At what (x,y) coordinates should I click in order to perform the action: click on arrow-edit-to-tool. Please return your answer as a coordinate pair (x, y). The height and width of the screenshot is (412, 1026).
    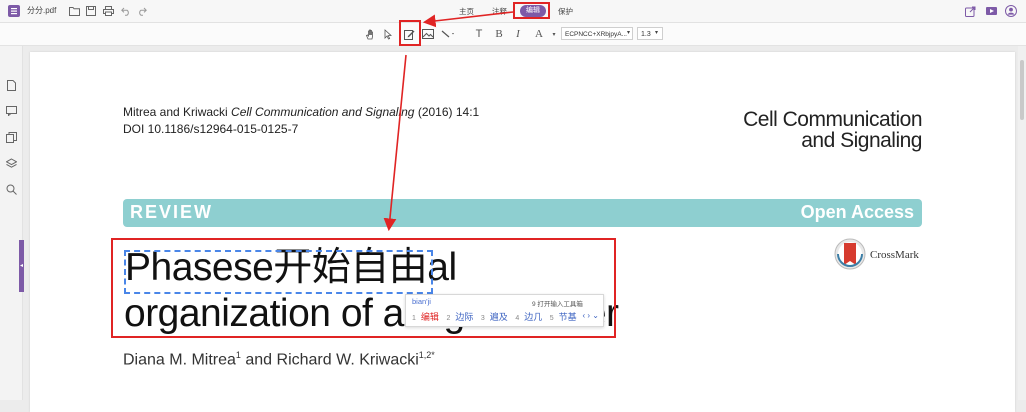
    Looking at the image, I should click on (468, 19).